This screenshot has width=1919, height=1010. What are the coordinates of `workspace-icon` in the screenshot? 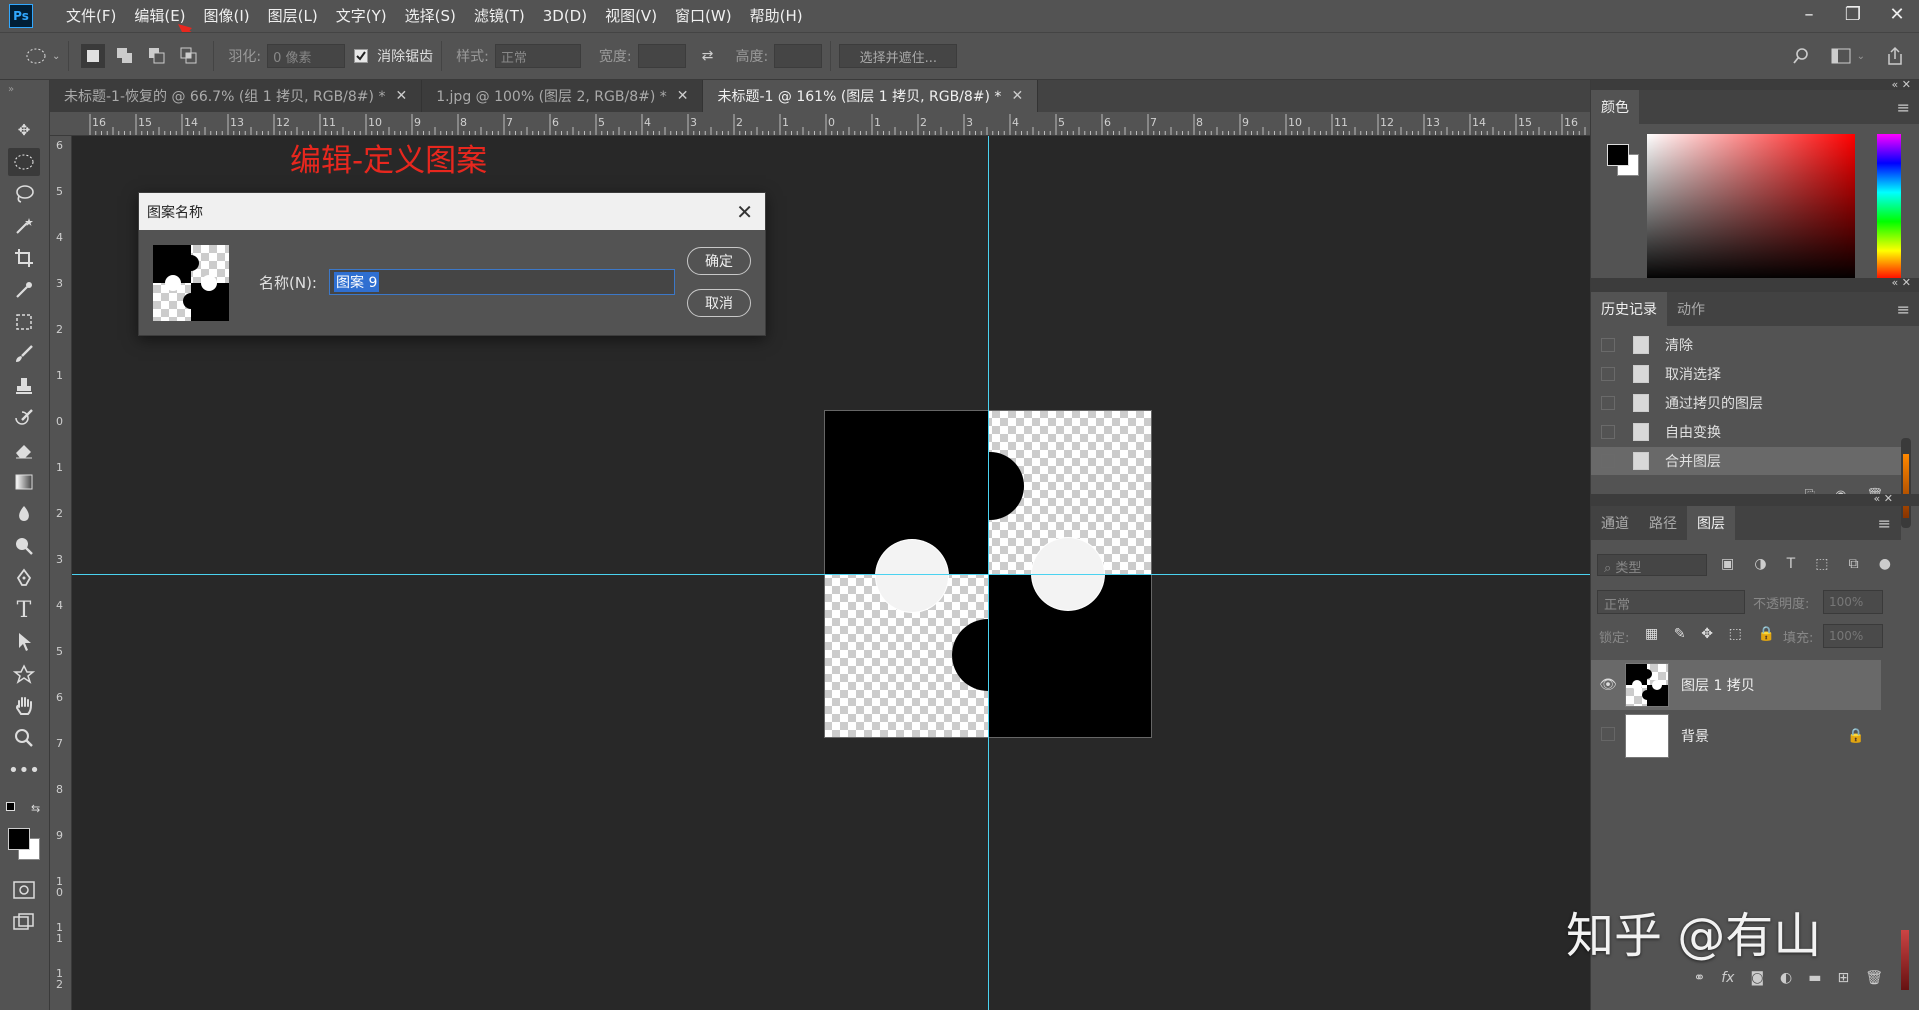 It's located at (1841, 56).